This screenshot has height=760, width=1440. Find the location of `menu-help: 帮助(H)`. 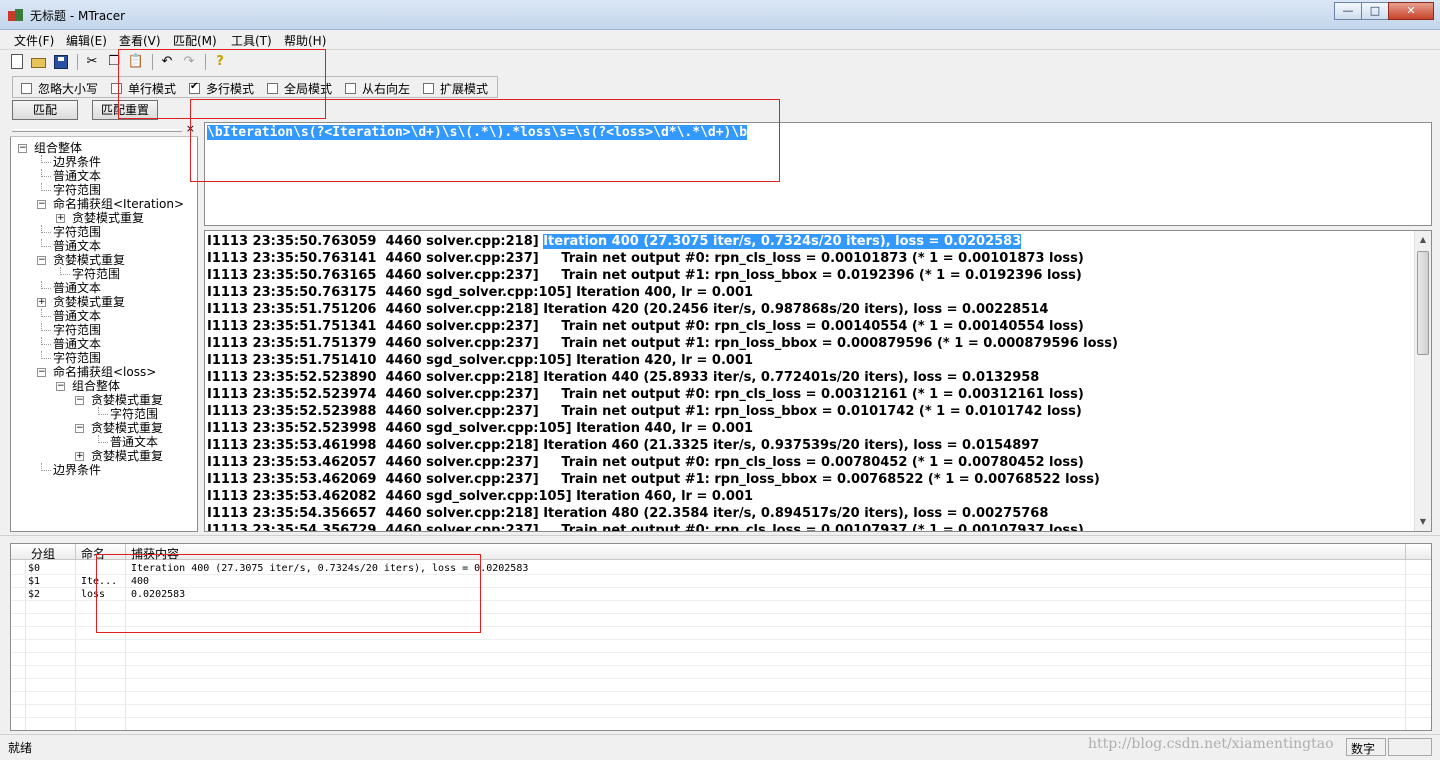

menu-help: 帮助(H) is located at coordinates (305, 40).